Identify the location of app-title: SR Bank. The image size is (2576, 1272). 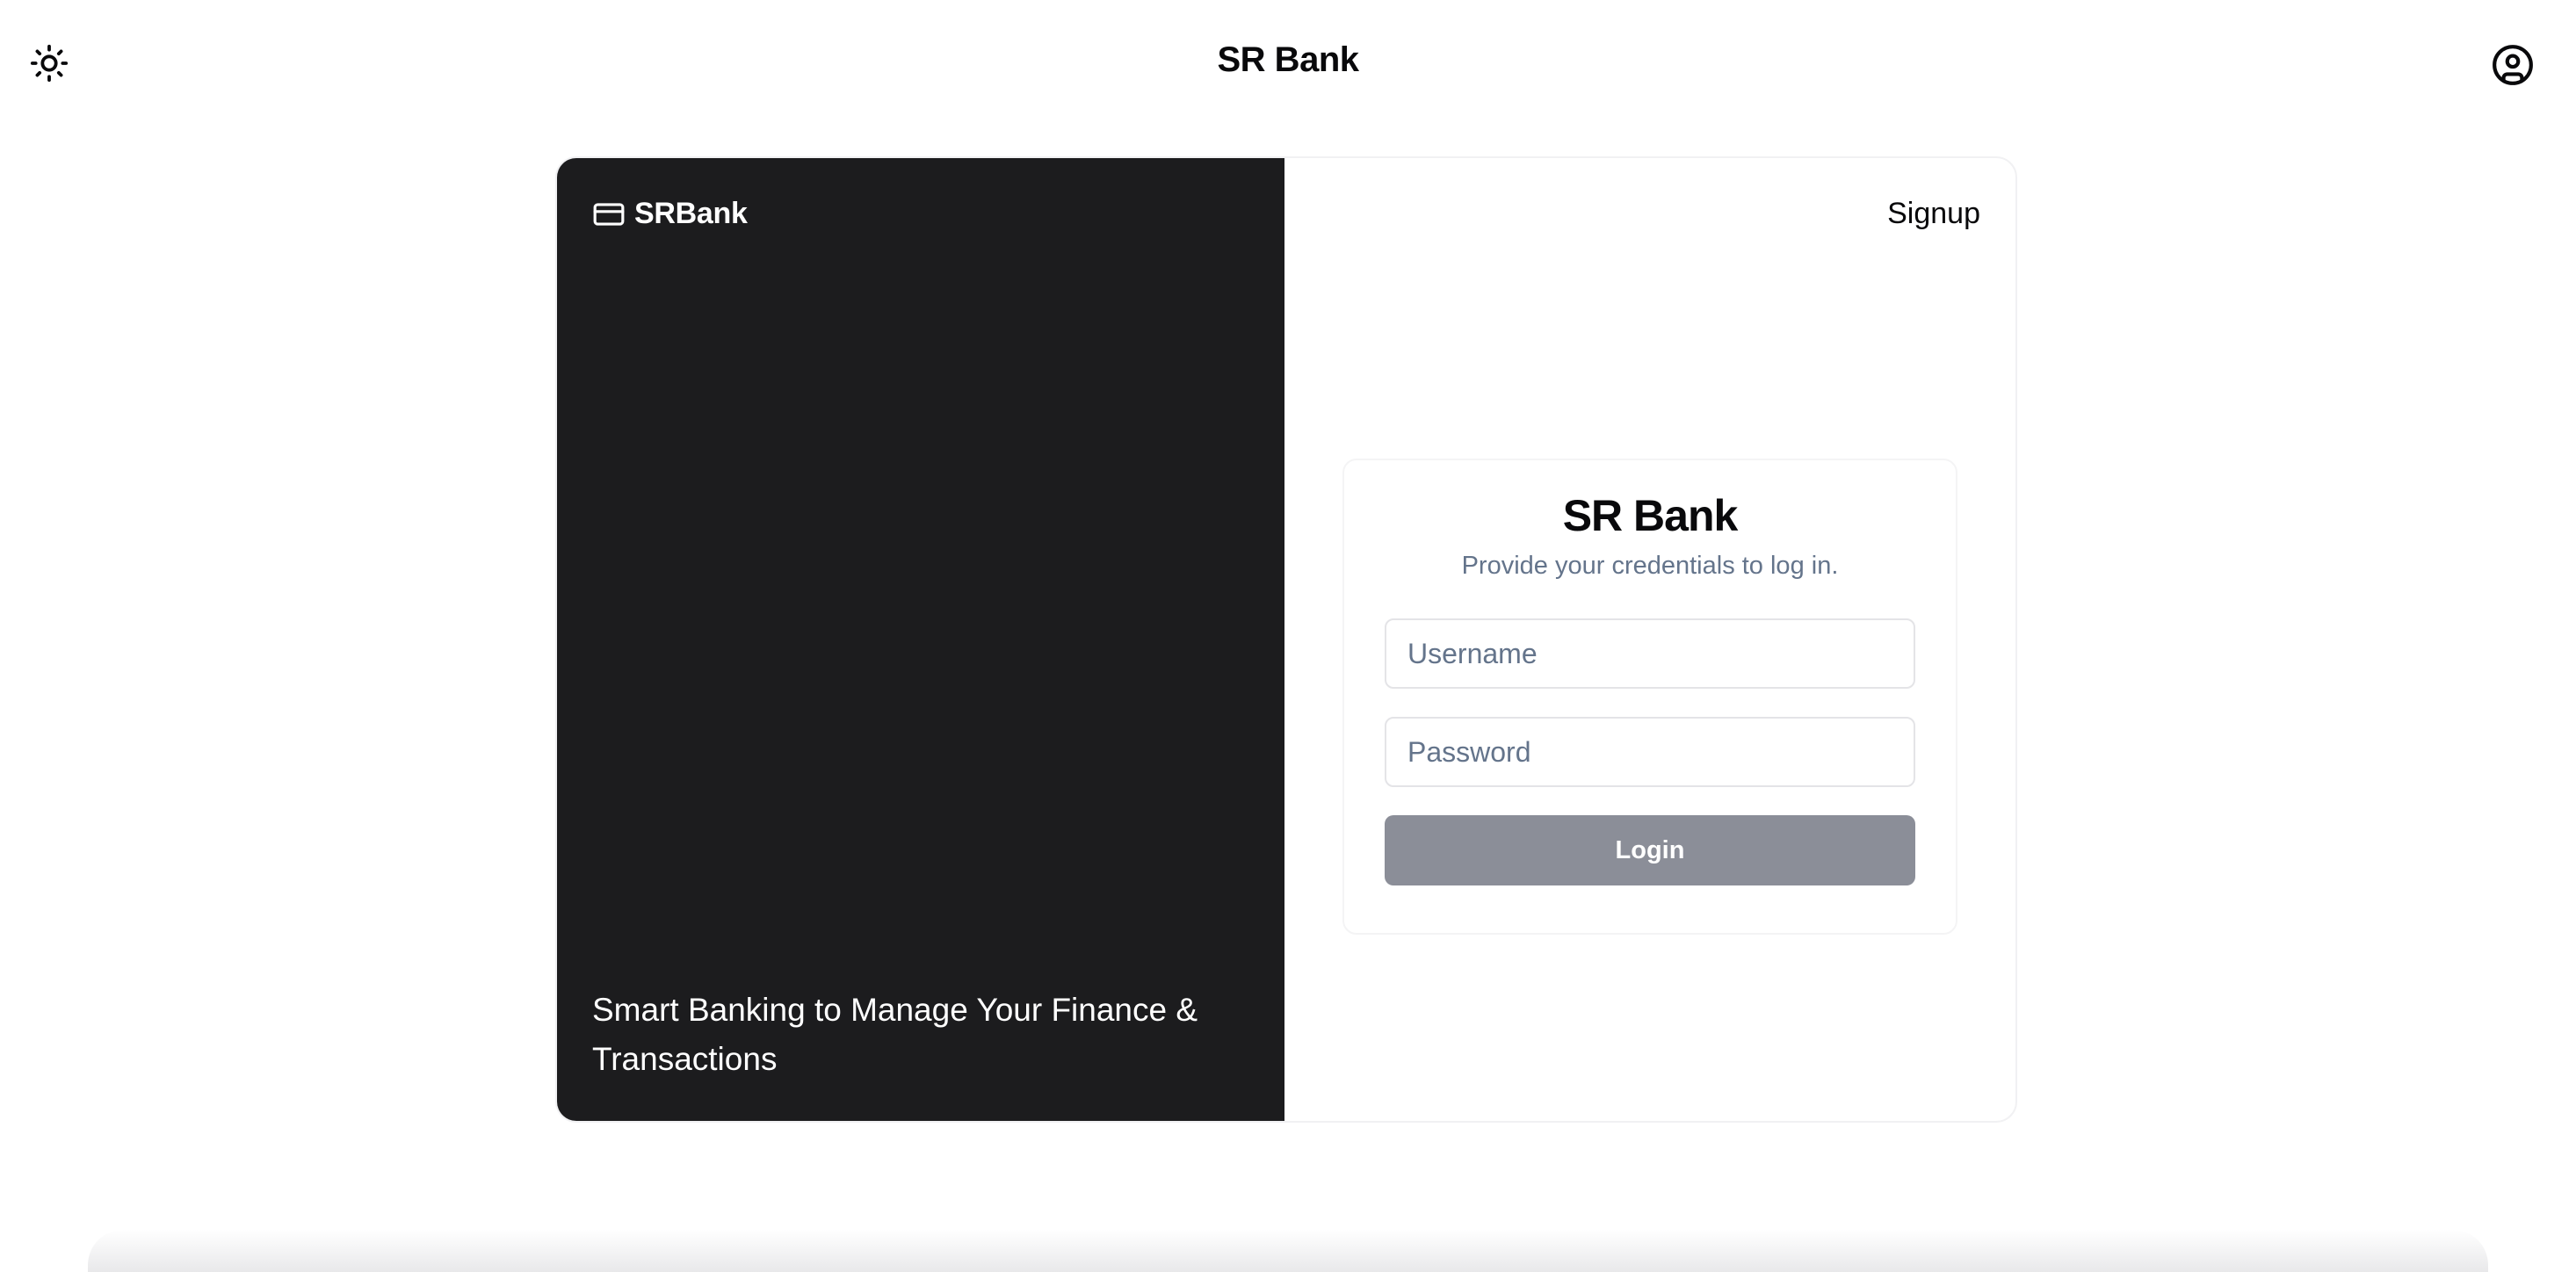
(1288, 59).